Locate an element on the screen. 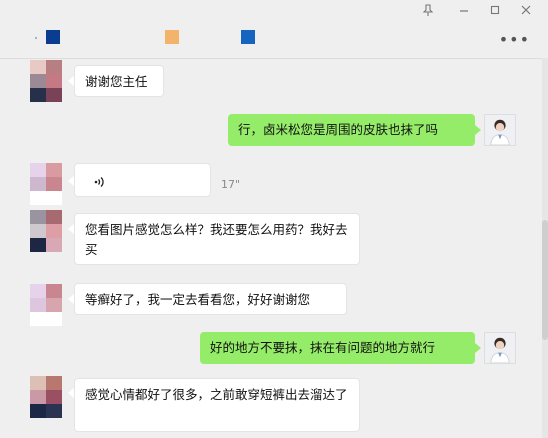  message-text: 感觉心情都好了很多，之前敢穿短裤出去溜达了 is located at coordinates (216, 394).